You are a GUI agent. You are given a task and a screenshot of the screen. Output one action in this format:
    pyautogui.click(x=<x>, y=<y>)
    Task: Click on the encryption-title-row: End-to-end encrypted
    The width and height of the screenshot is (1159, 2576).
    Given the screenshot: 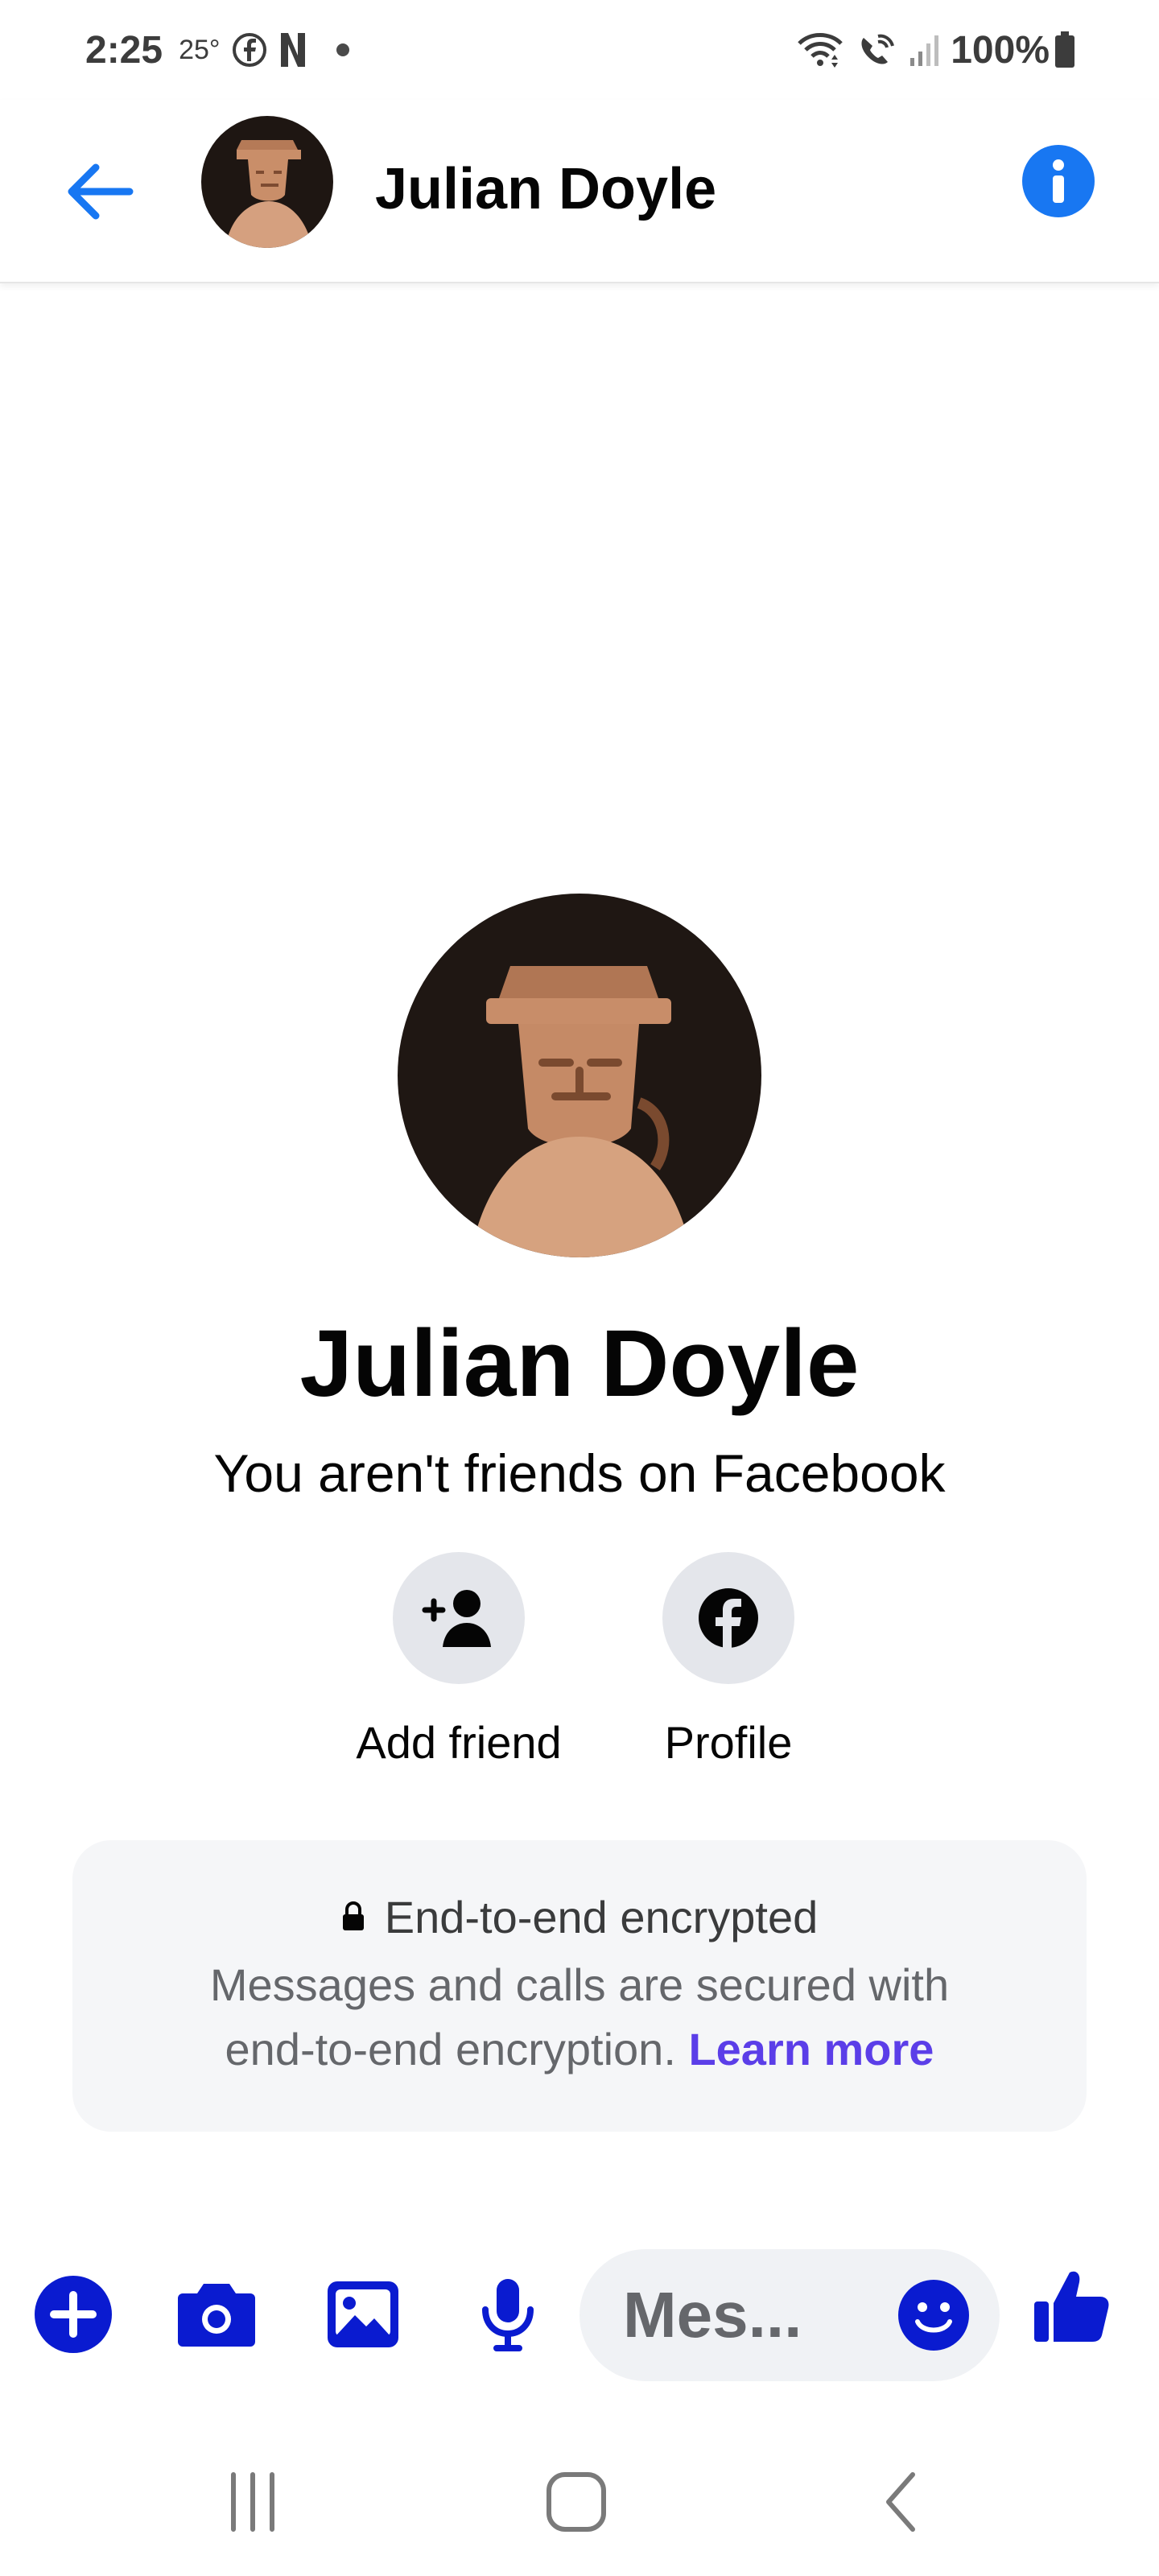 What is the action you would take?
    pyautogui.click(x=580, y=1917)
    